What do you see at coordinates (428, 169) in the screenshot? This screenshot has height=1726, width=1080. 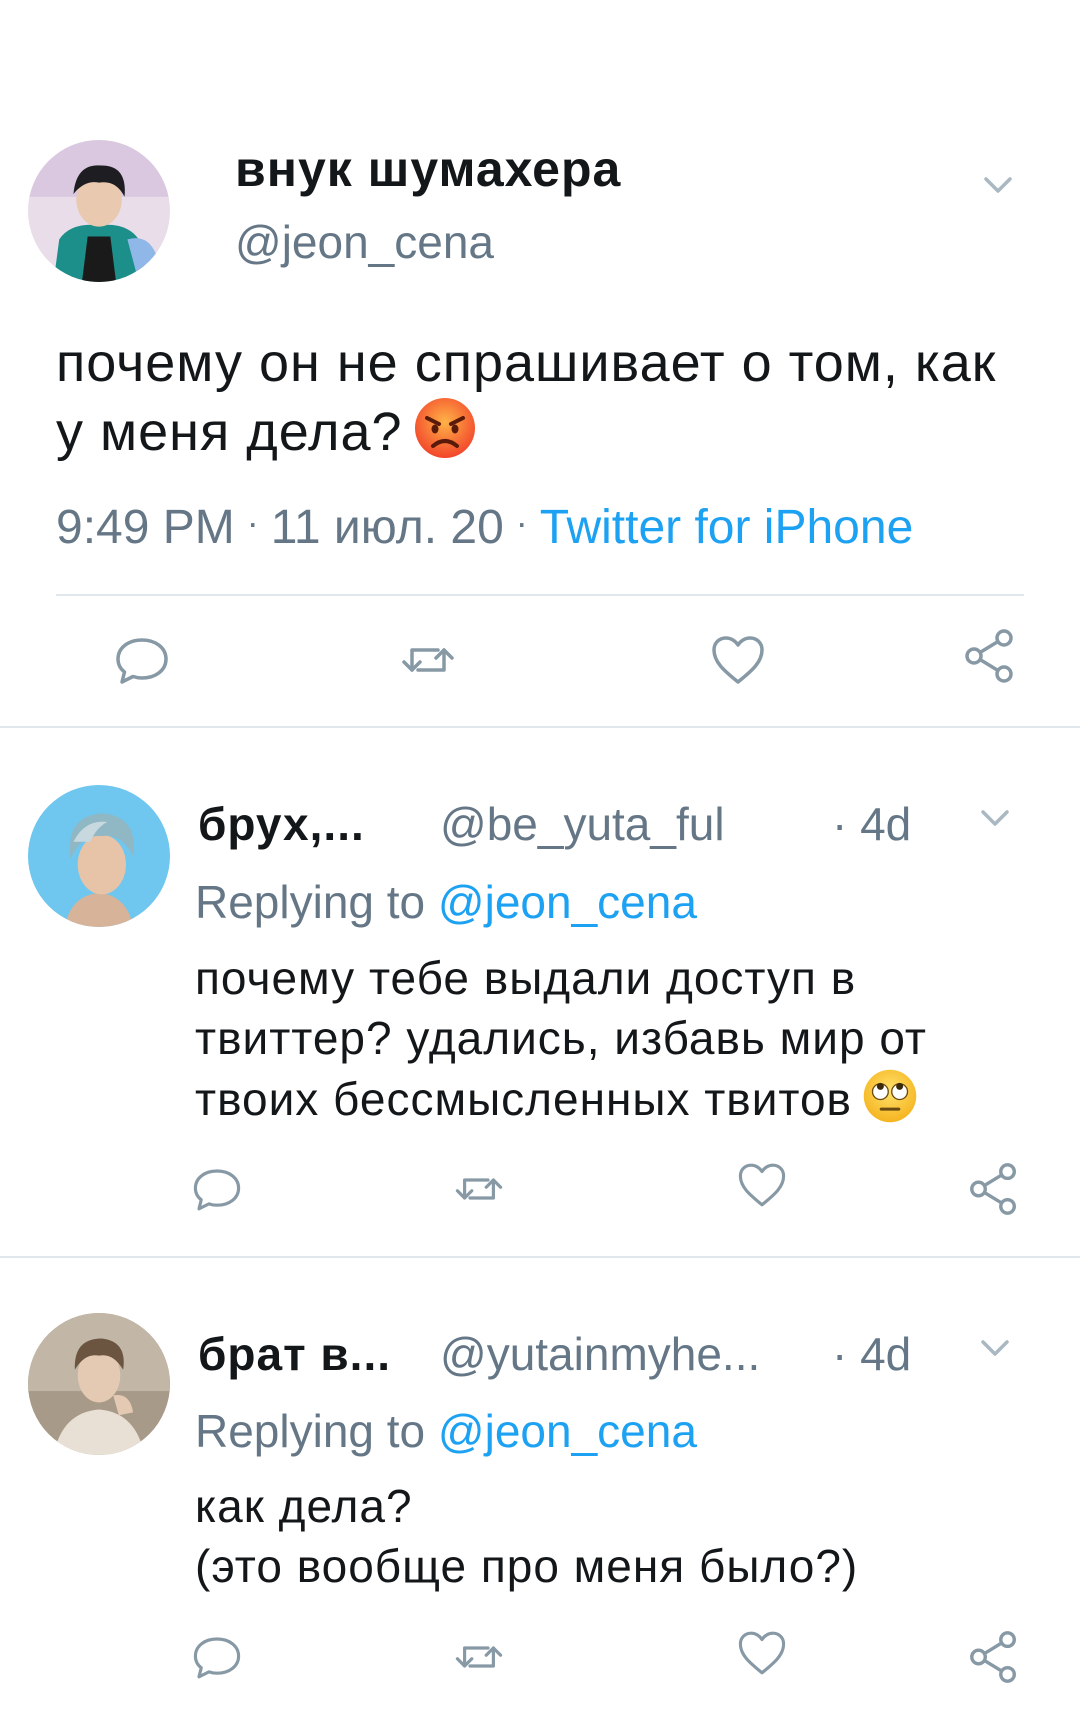 I see `display-name: внук шумахера` at bounding box center [428, 169].